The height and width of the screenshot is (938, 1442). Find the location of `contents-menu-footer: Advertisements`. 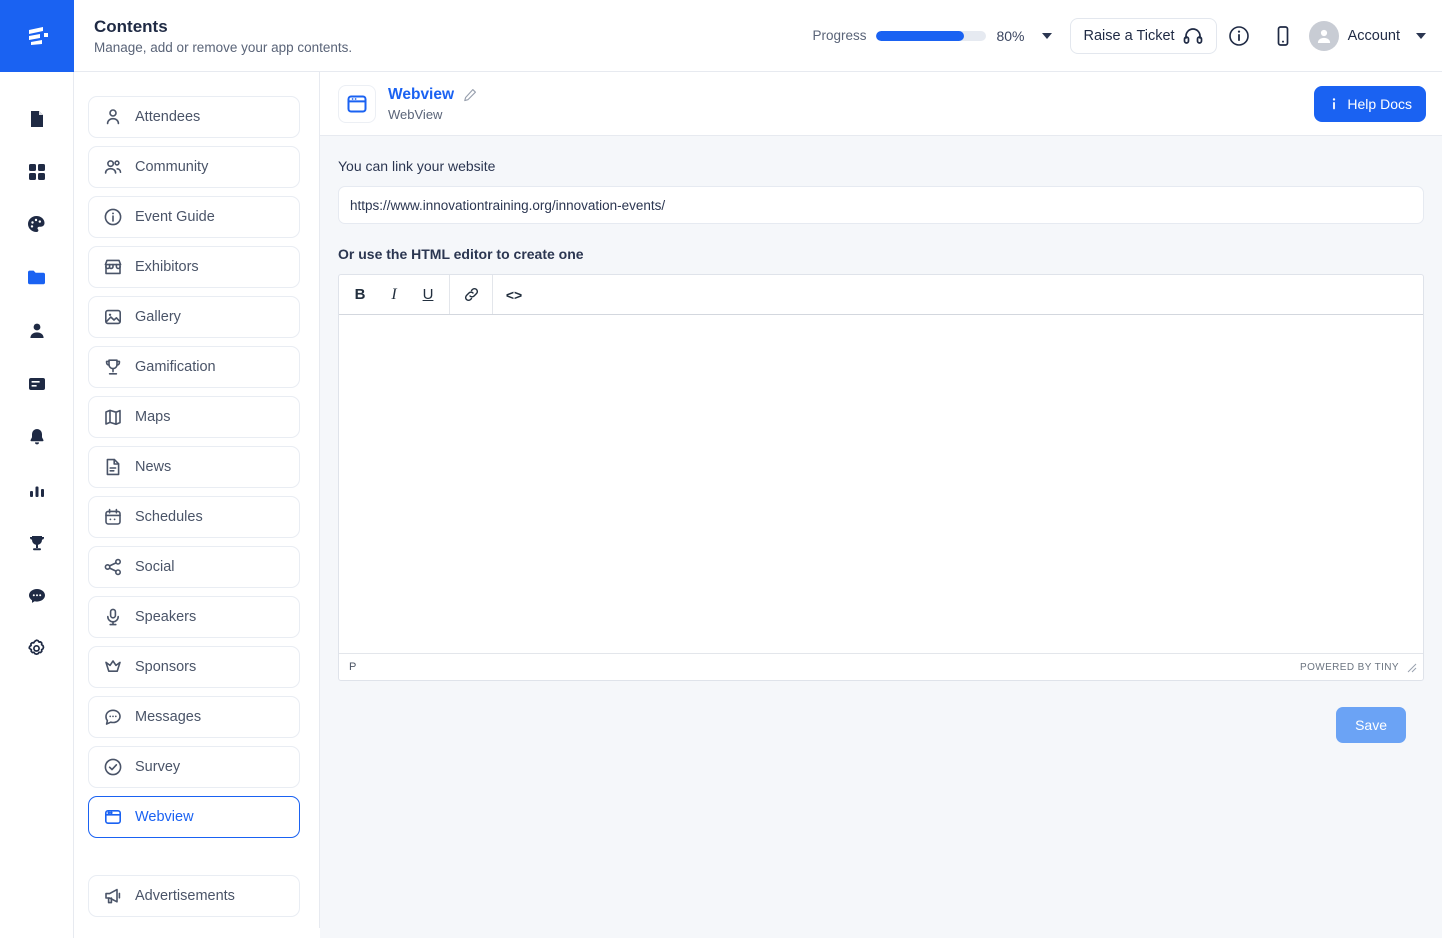

contents-menu-footer: Advertisements is located at coordinates (194, 896).